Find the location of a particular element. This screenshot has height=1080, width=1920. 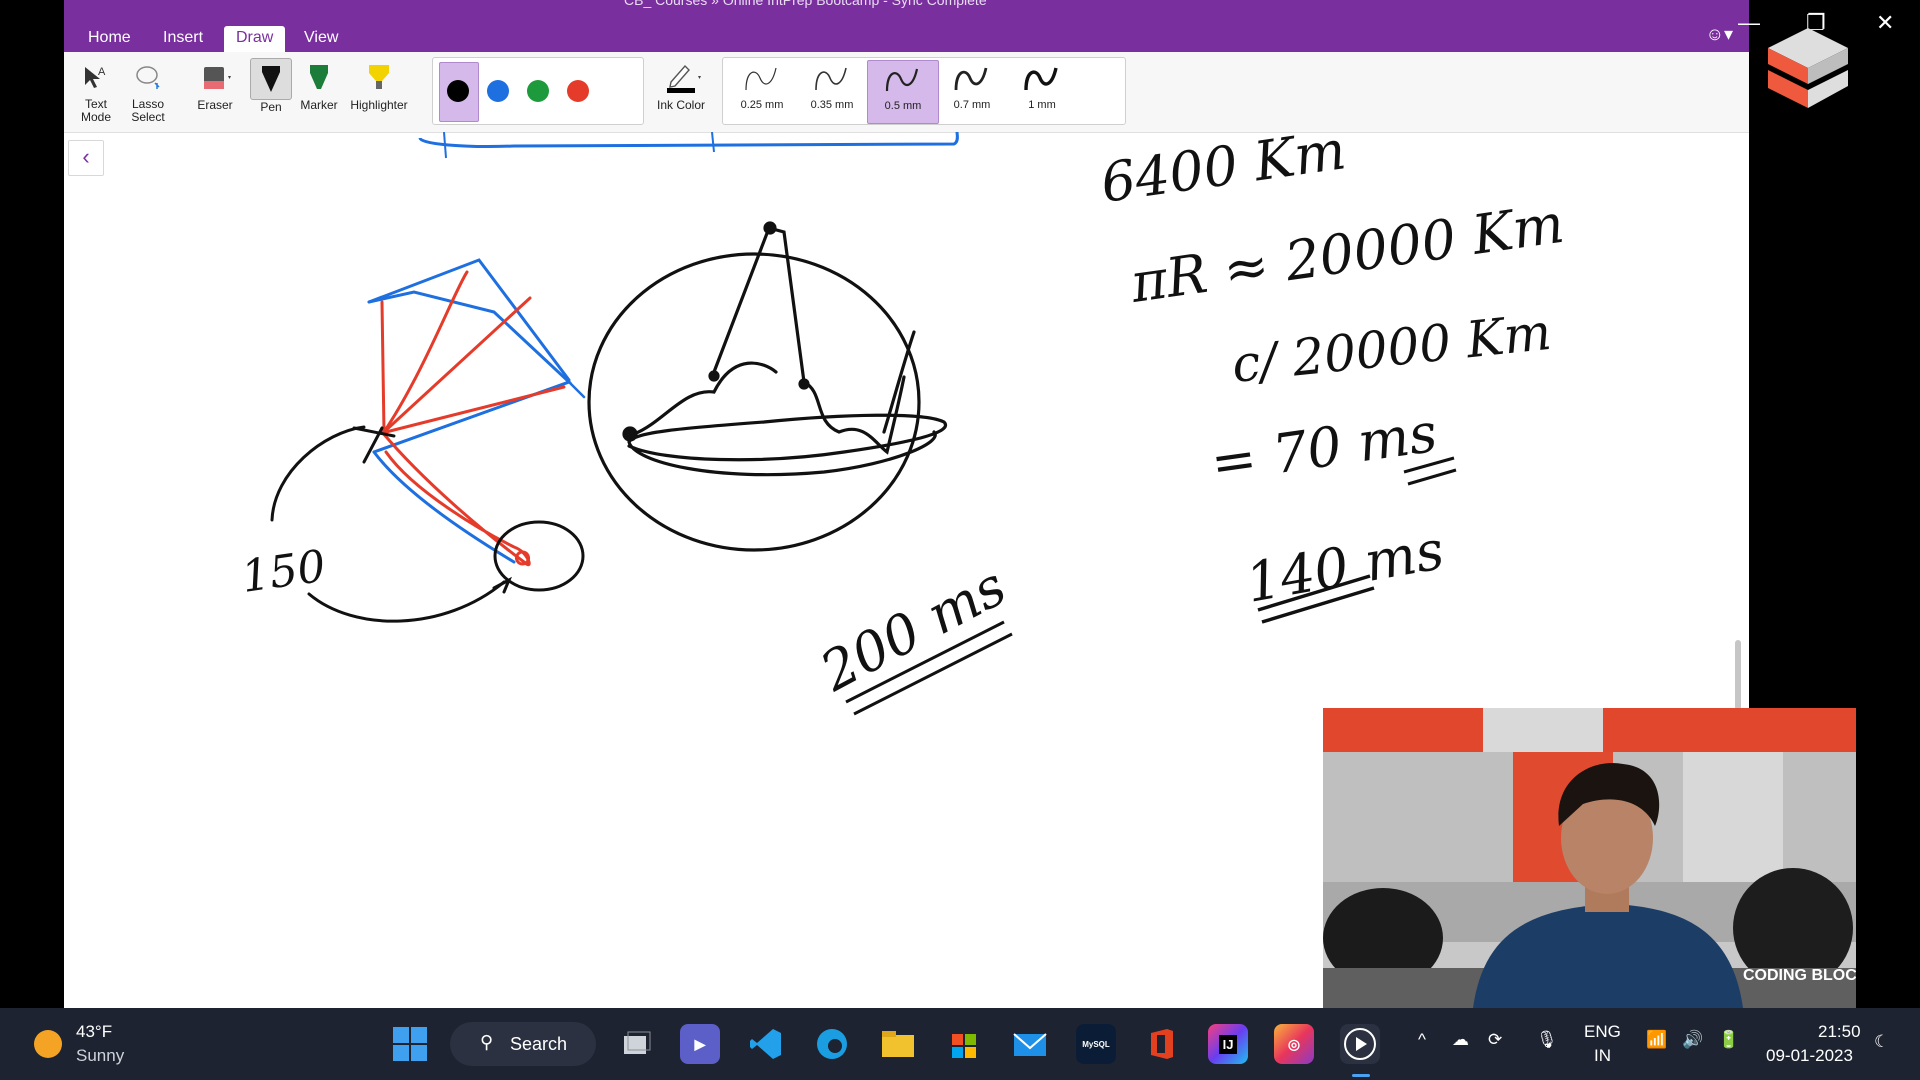

microphone-icon: 🎙 is located at coordinates (1547, 1040).